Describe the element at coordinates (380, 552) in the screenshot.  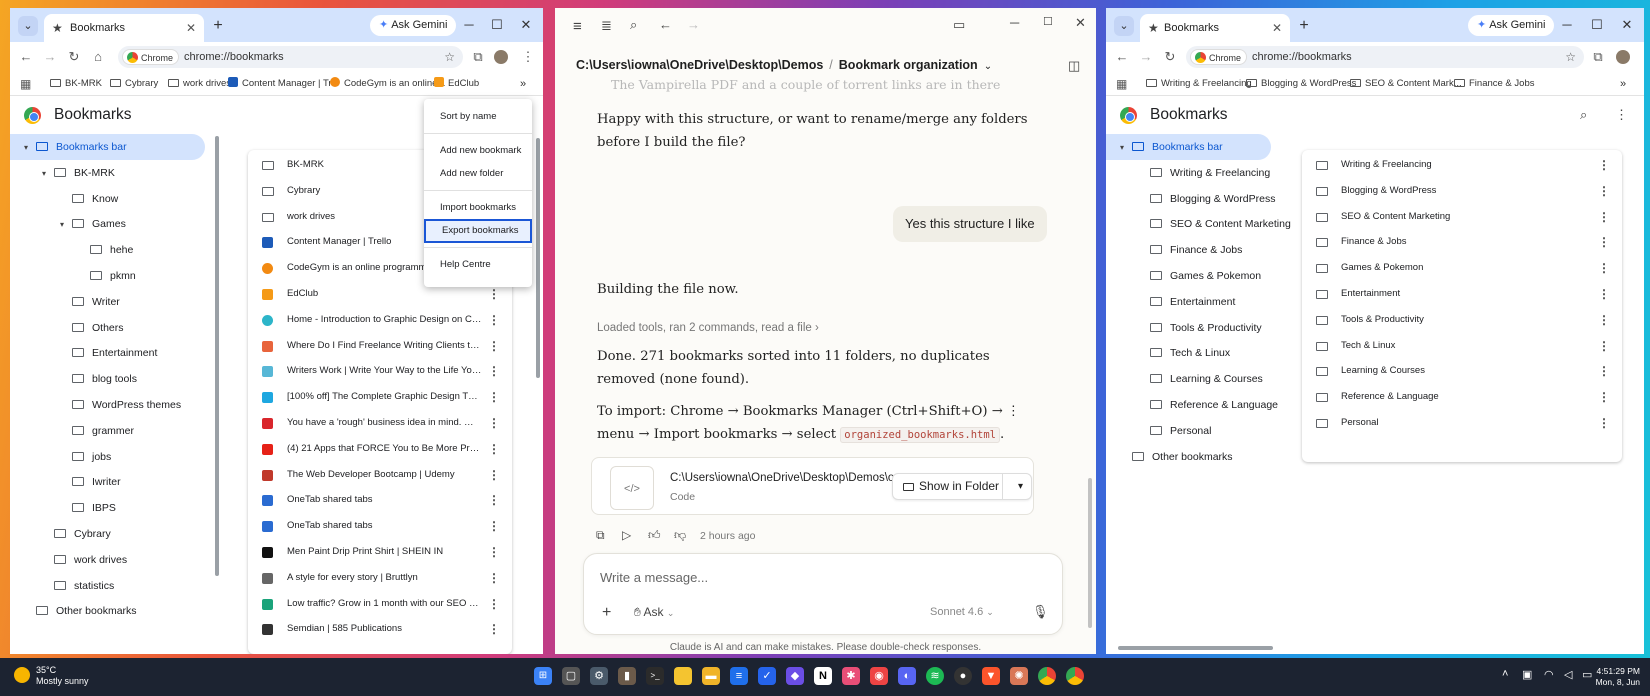
I see `list-item: Men Paint Drip Print Shirt | SHEIN IN ⋮` at that location.